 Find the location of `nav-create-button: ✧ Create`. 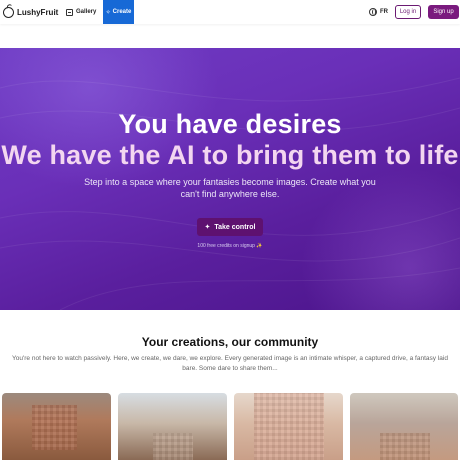

nav-create-button: ✧ Create is located at coordinates (118, 12).